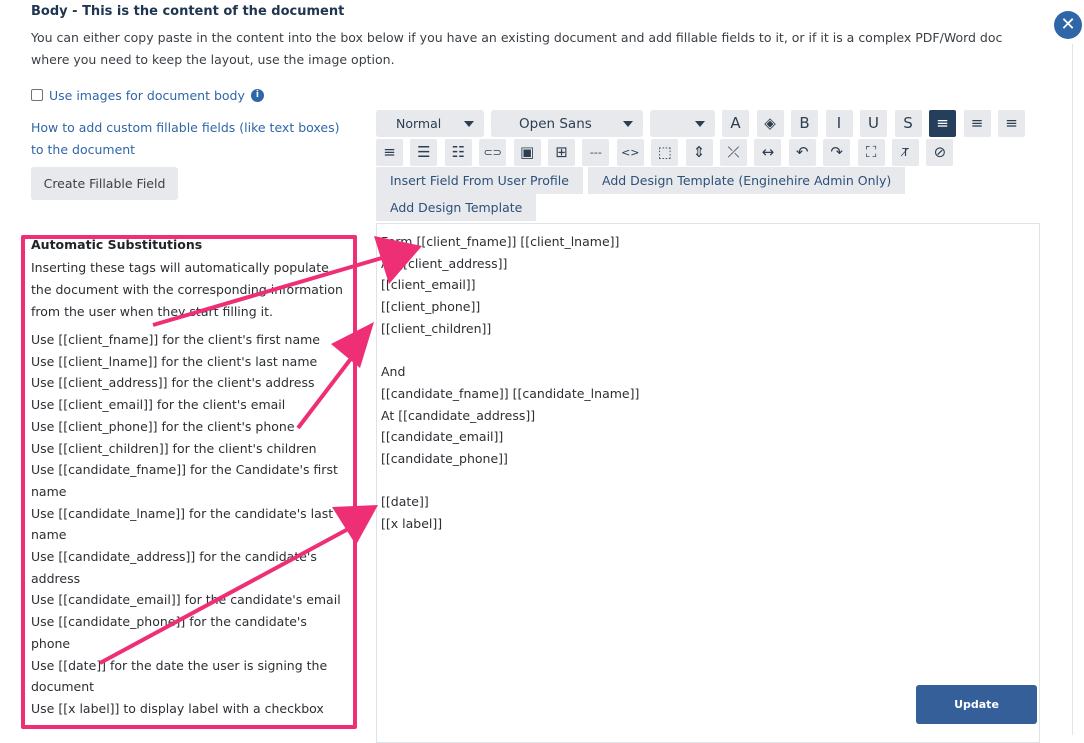  What do you see at coordinates (1072, 389) in the screenshot?
I see `right-divider` at bounding box center [1072, 389].